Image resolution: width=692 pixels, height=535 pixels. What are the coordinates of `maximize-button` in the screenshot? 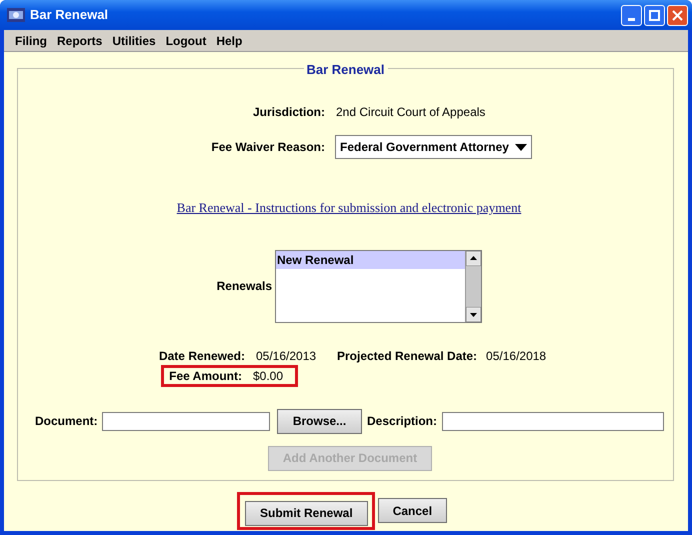 It's located at (654, 15).